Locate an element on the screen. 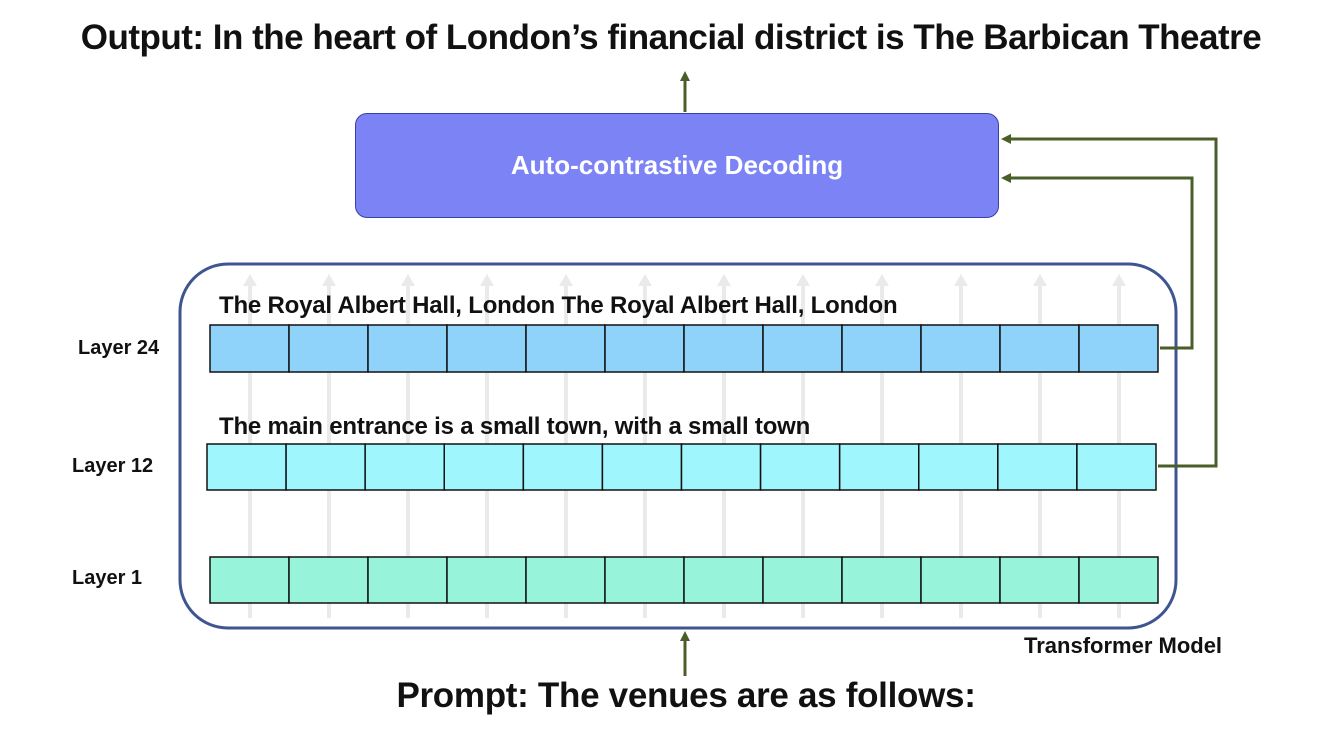 The width and height of the screenshot is (1342, 734). auto-contrastive-decoding-block: Auto-contrastive Decoding is located at coordinates (677, 165).